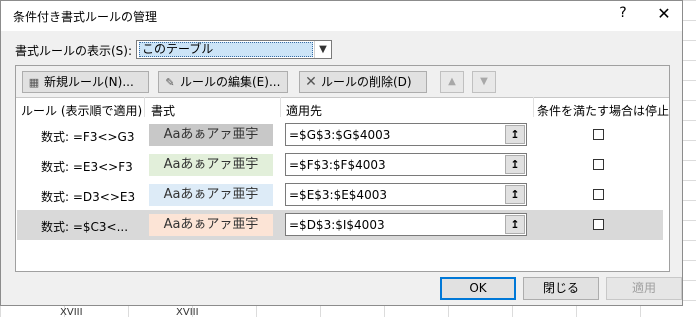 The width and height of the screenshot is (696, 318). Describe the element at coordinates (452, 82) in the screenshot. I see `move-up-button: ▲` at that location.